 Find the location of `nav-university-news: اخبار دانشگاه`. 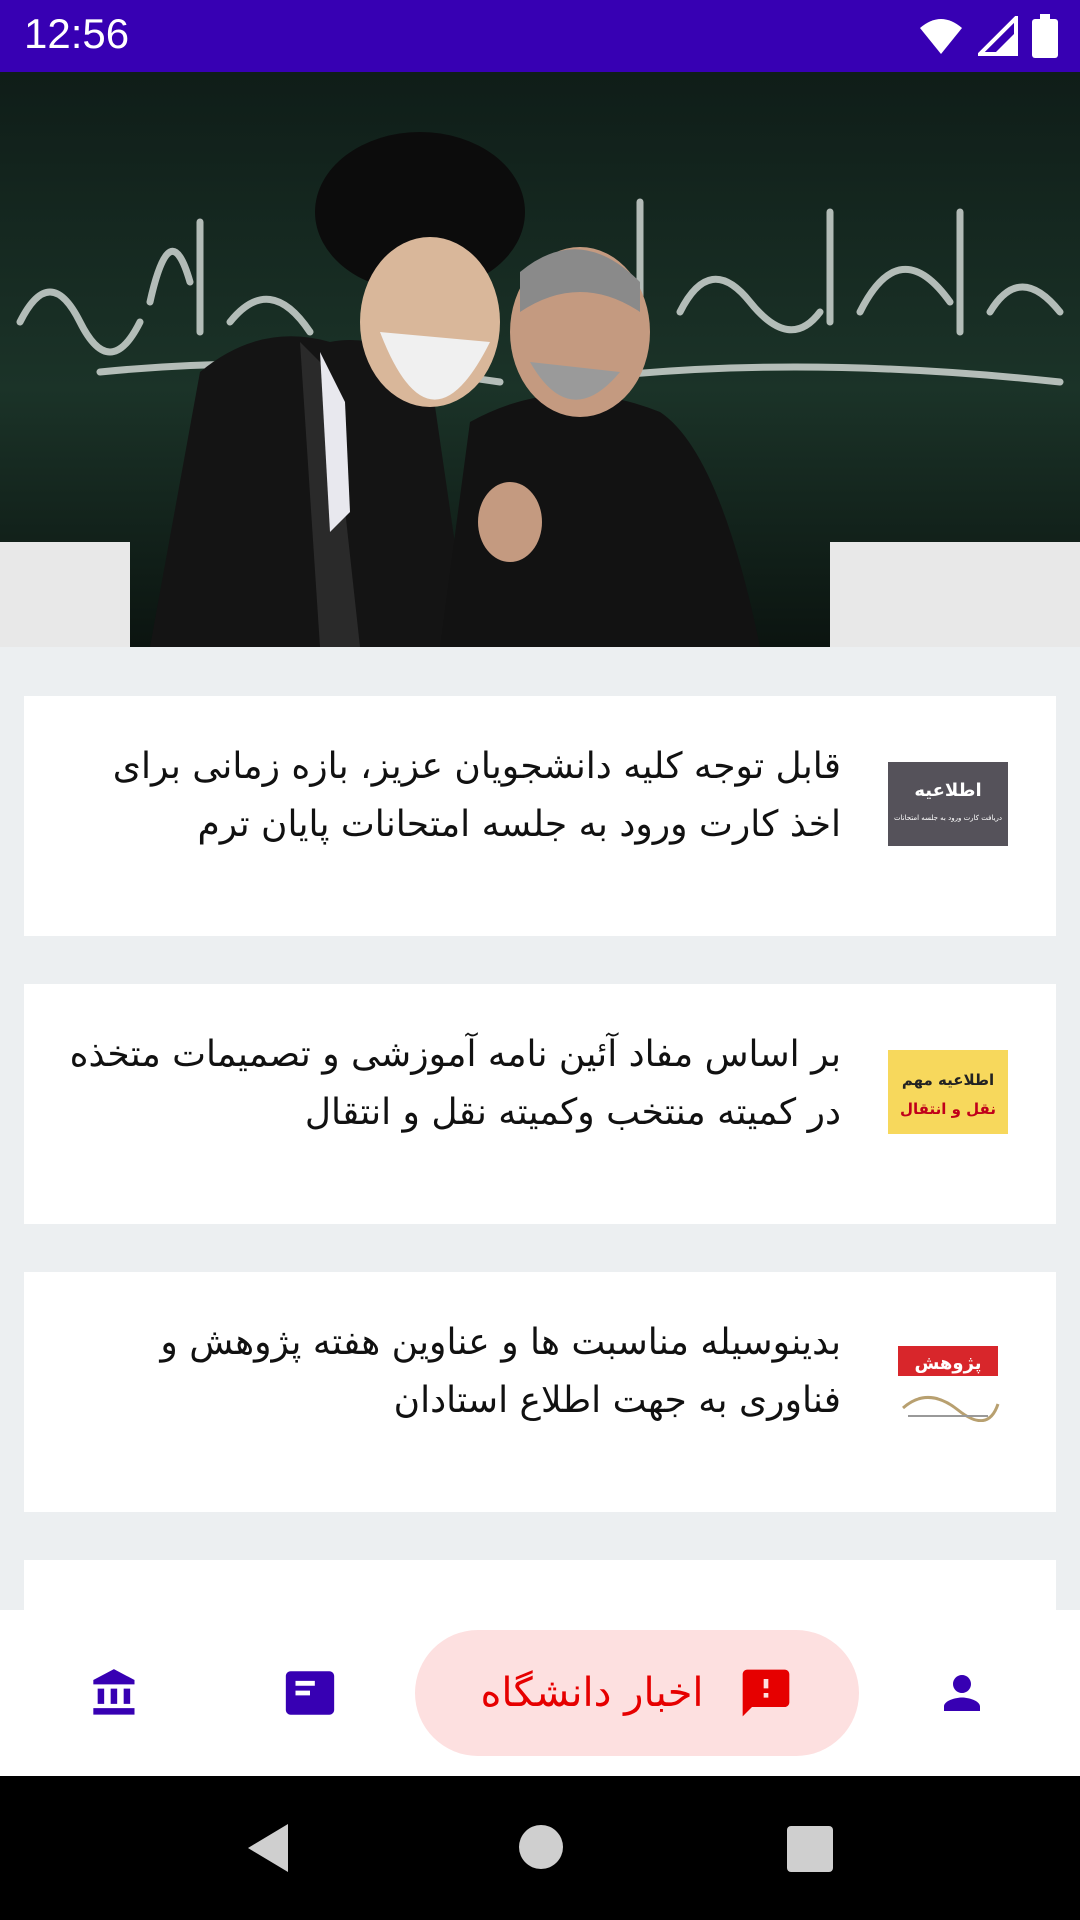

nav-university-news: اخبار دانشگاه is located at coordinates (637, 1693).